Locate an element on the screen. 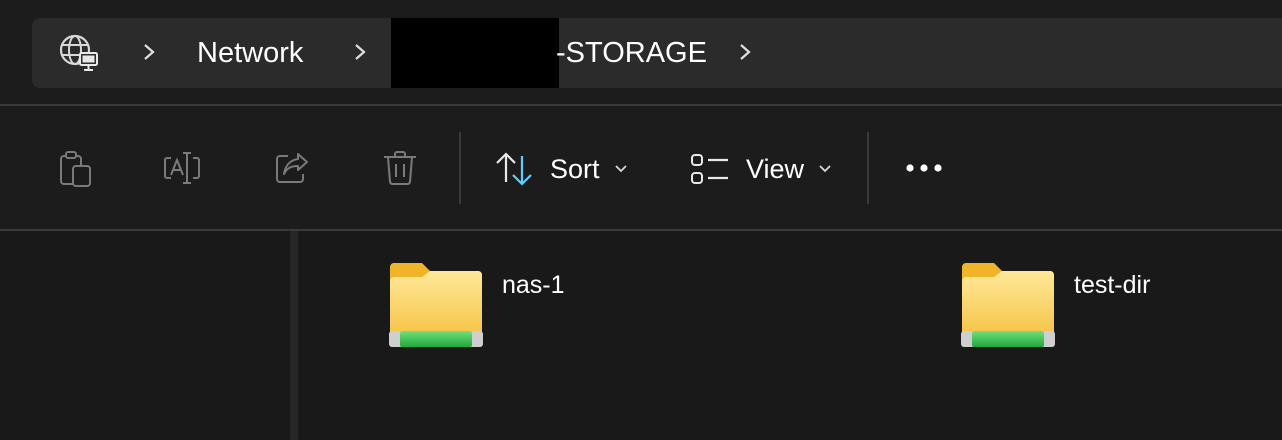 The height and width of the screenshot is (440, 1282). sort-button: Sort is located at coordinates (561, 169).